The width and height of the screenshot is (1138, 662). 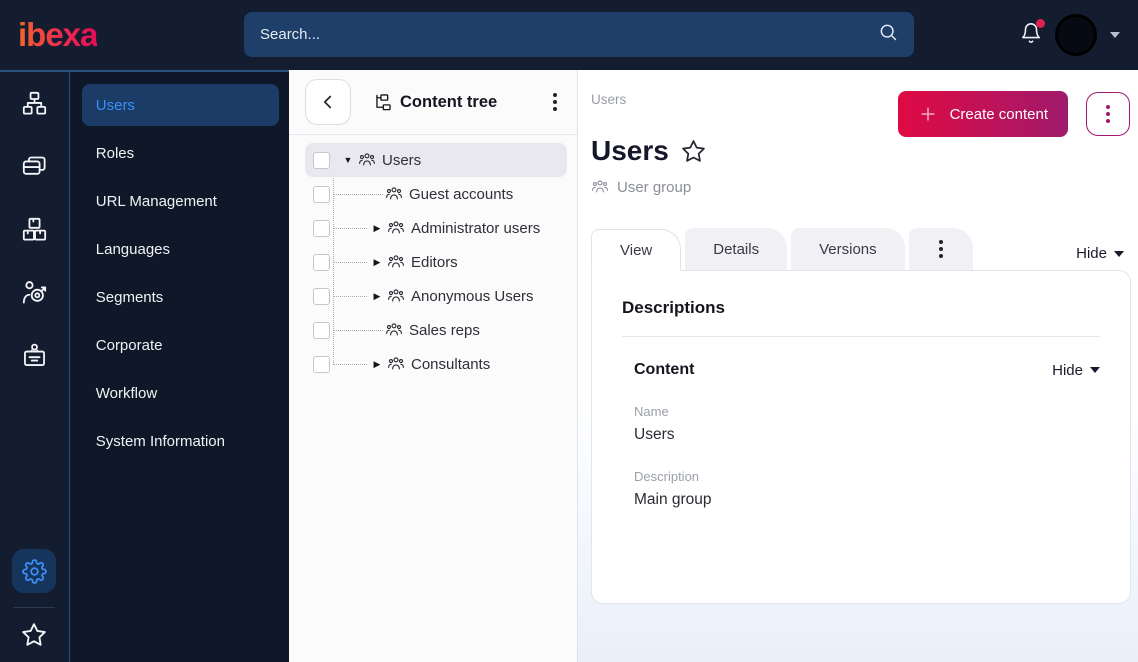 I want to click on tab-bar: View Details Versions Hide, so click(x=864, y=249).